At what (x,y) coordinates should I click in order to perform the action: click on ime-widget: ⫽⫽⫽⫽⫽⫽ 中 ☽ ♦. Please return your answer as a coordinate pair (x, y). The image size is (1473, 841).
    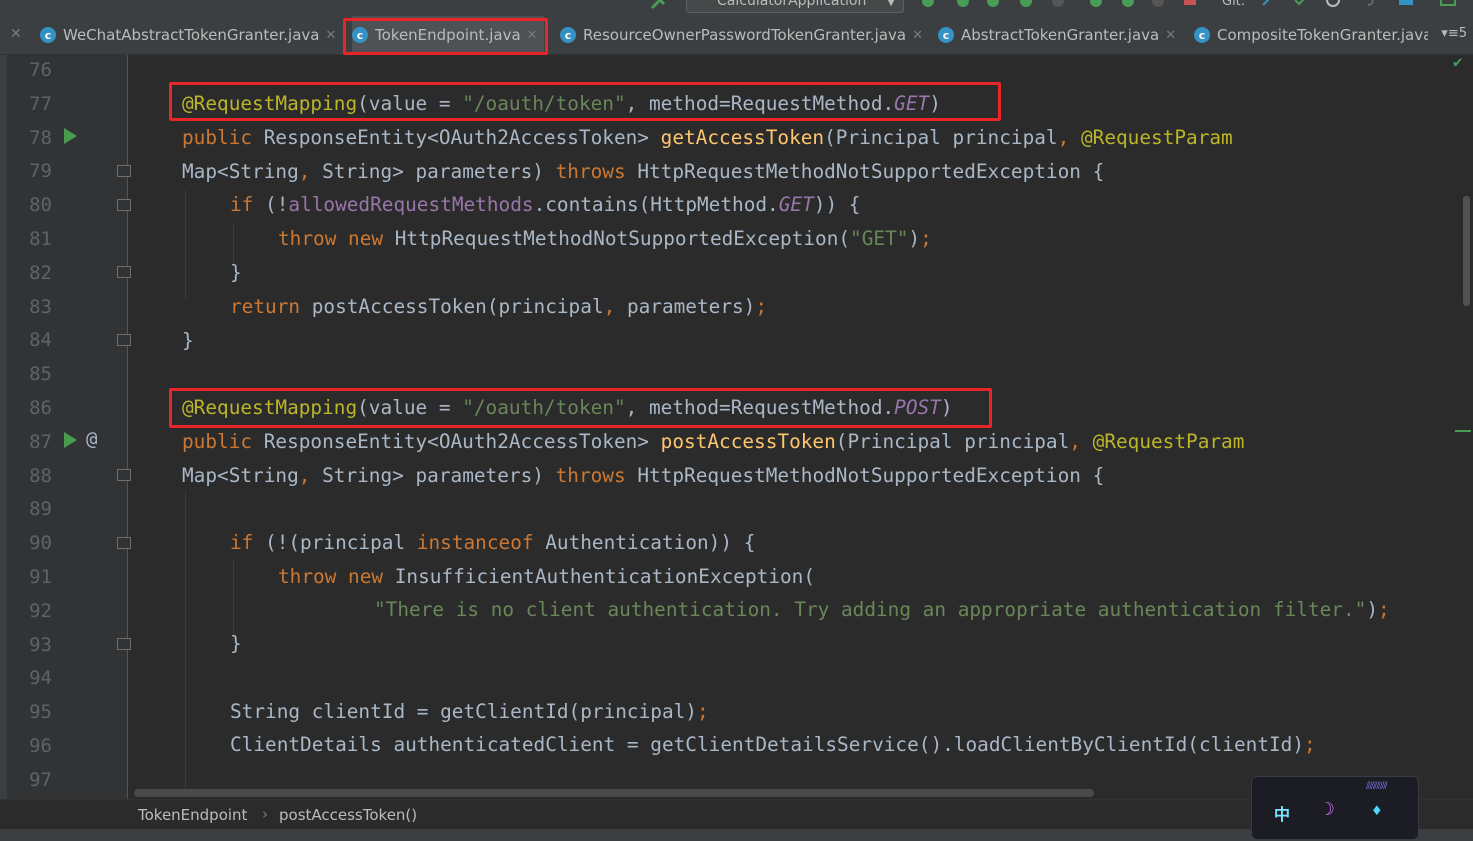
    Looking at the image, I should click on (1335, 808).